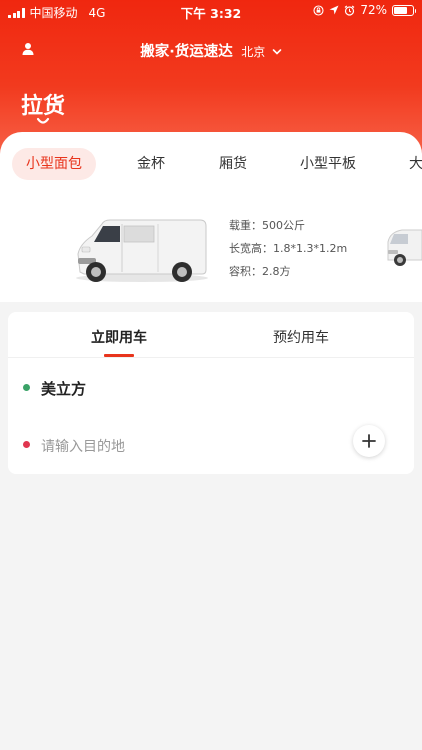 The height and width of the screenshot is (750, 422). Describe the element at coordinates (400, 10) in the screenshot. I see `battery-level-fill` at that location.